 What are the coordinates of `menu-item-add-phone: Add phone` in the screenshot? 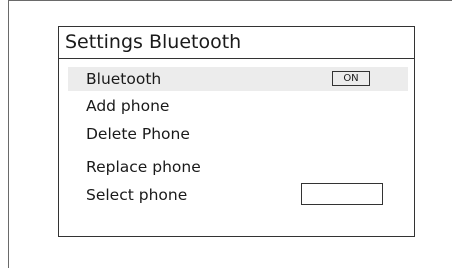 It's located at (238, 106).